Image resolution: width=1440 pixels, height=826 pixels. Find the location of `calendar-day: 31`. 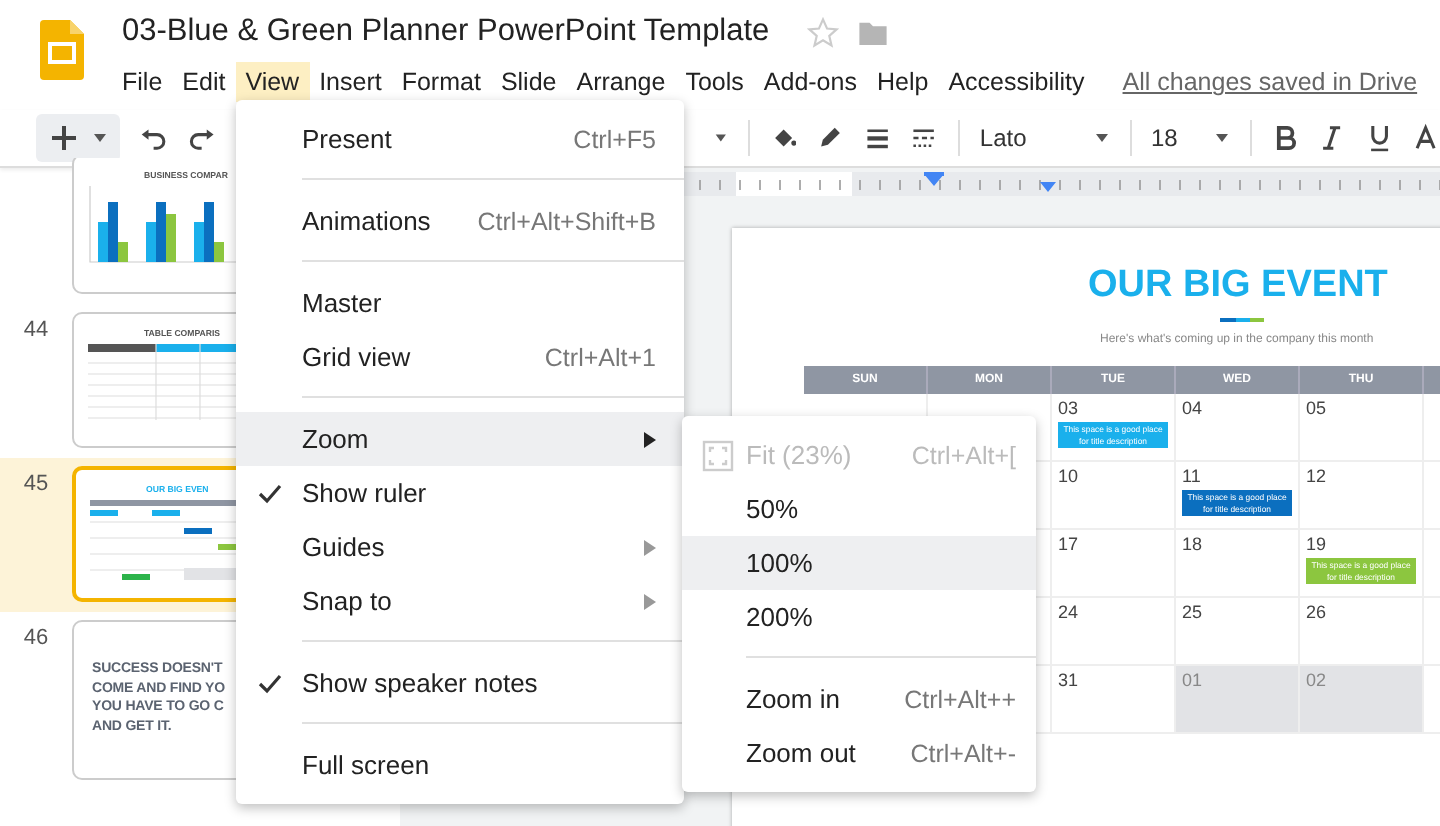

calendar-day: 31 is located at coordinates (1114, 700).